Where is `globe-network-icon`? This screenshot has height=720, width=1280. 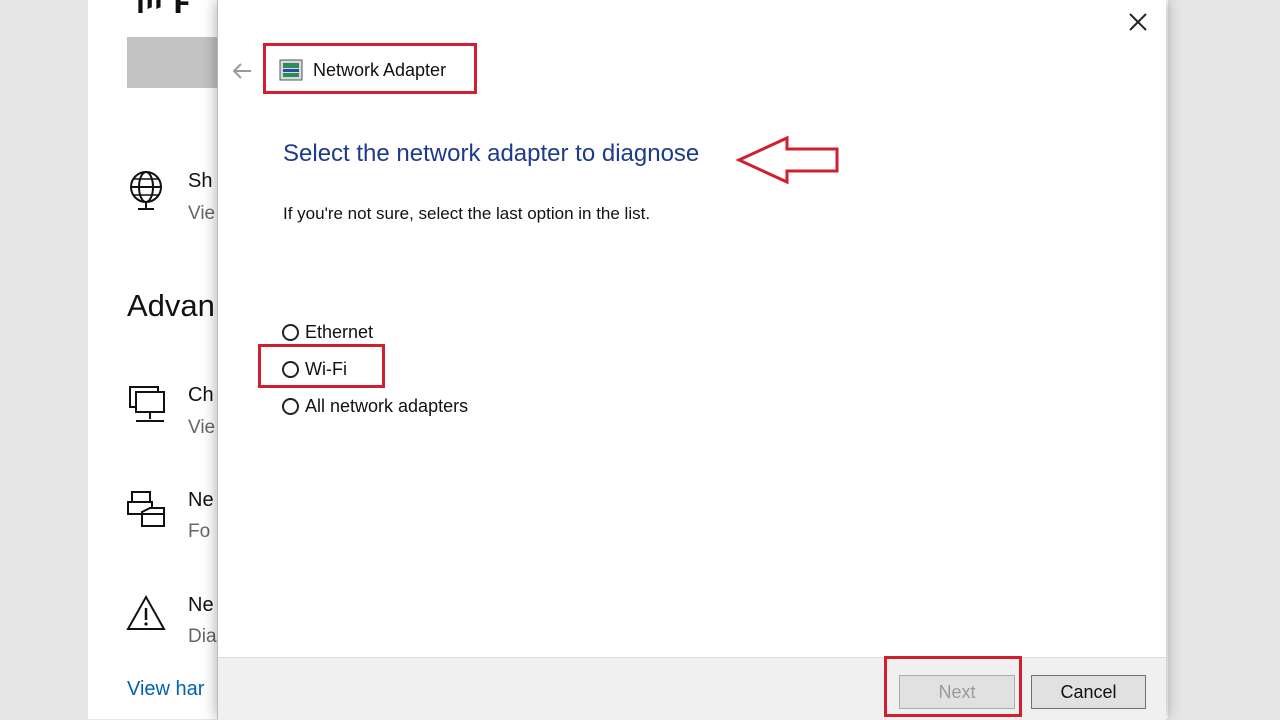
globe-network-icon is located at coordinates (146, 190).